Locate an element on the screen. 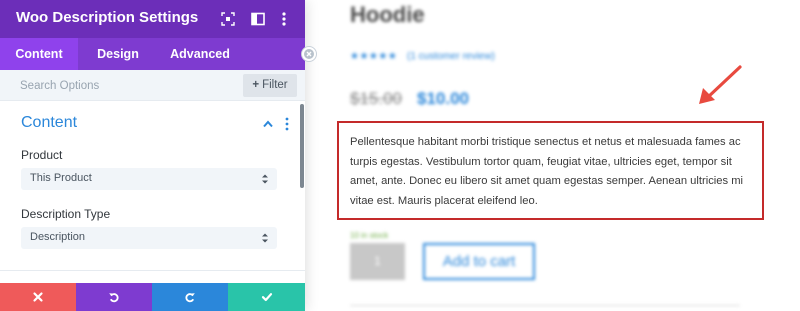 The width and height of the screenshot is (800, 311). panel-header: Woo Description Settings is located at coordinates (152, 19).